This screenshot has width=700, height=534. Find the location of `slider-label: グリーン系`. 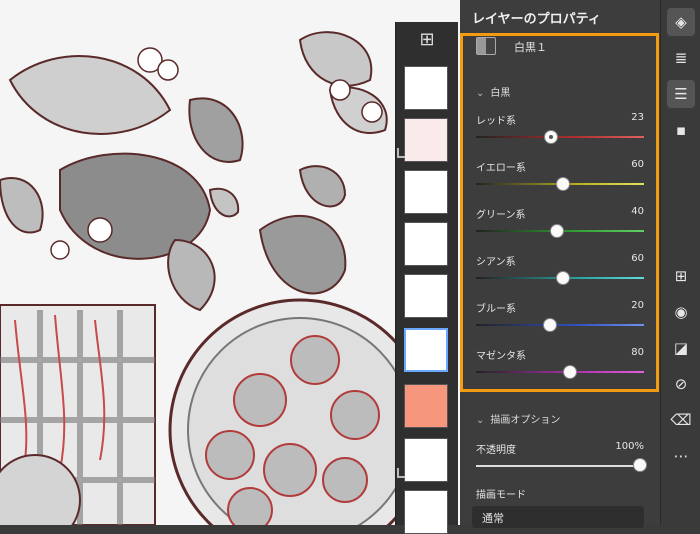

slider-label: グリーン系 is located at coordinates (501, 215).